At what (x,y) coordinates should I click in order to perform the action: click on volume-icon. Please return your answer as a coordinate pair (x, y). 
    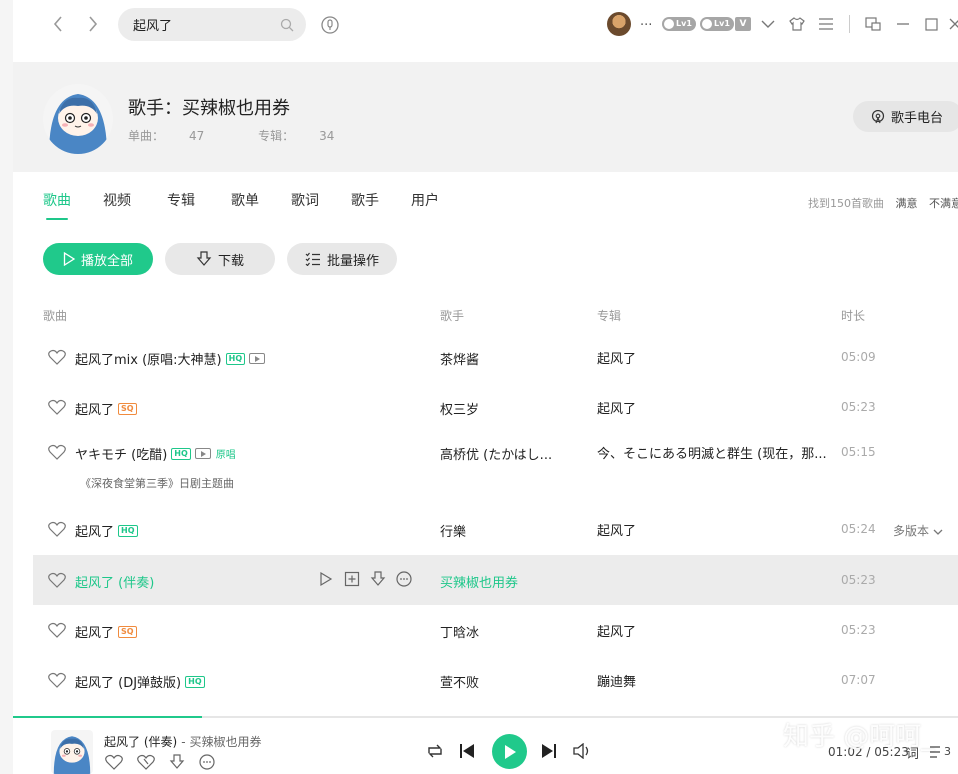
    Looking at the image, I should click on (582, 751).